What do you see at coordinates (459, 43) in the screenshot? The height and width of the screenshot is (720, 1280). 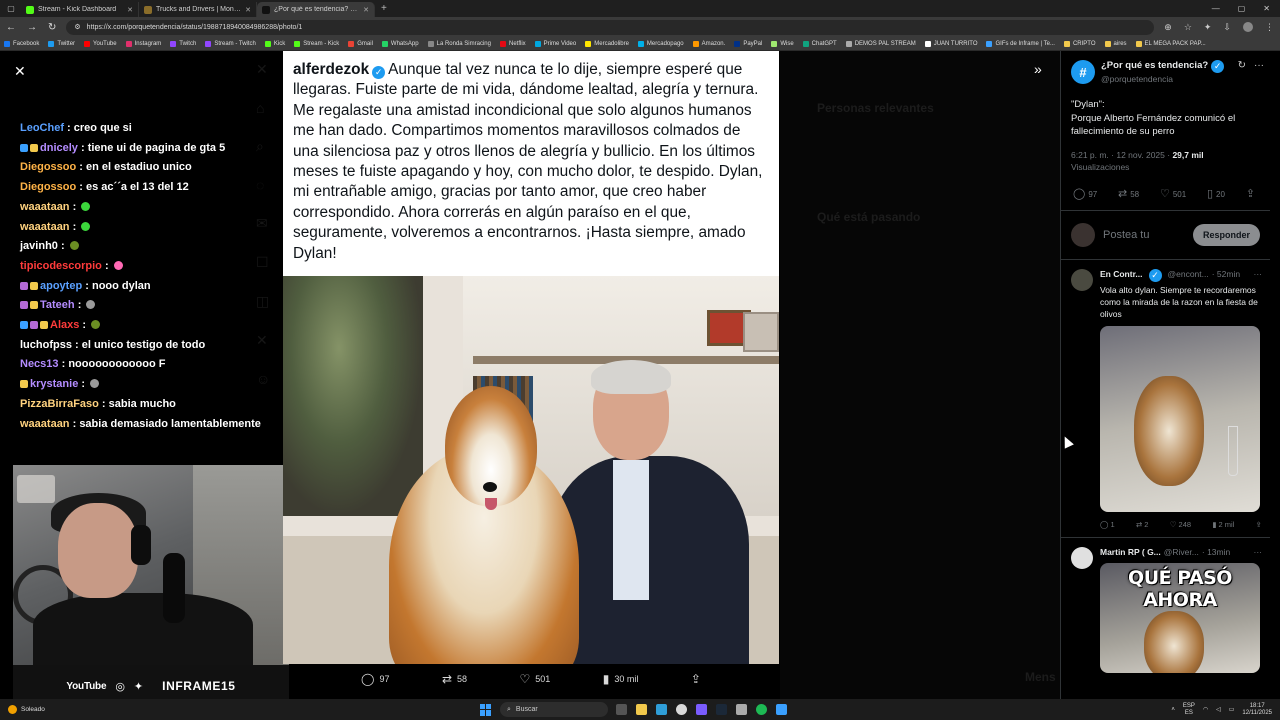 I see `bookmark-item: La Ronda Simracing` at bounding box center [459, 43].